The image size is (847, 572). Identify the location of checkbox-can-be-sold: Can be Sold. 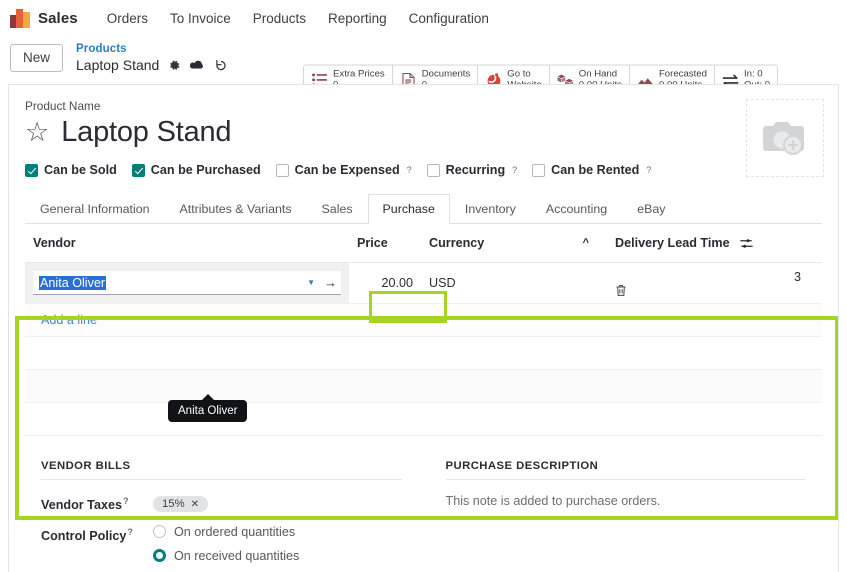
(71, 170).